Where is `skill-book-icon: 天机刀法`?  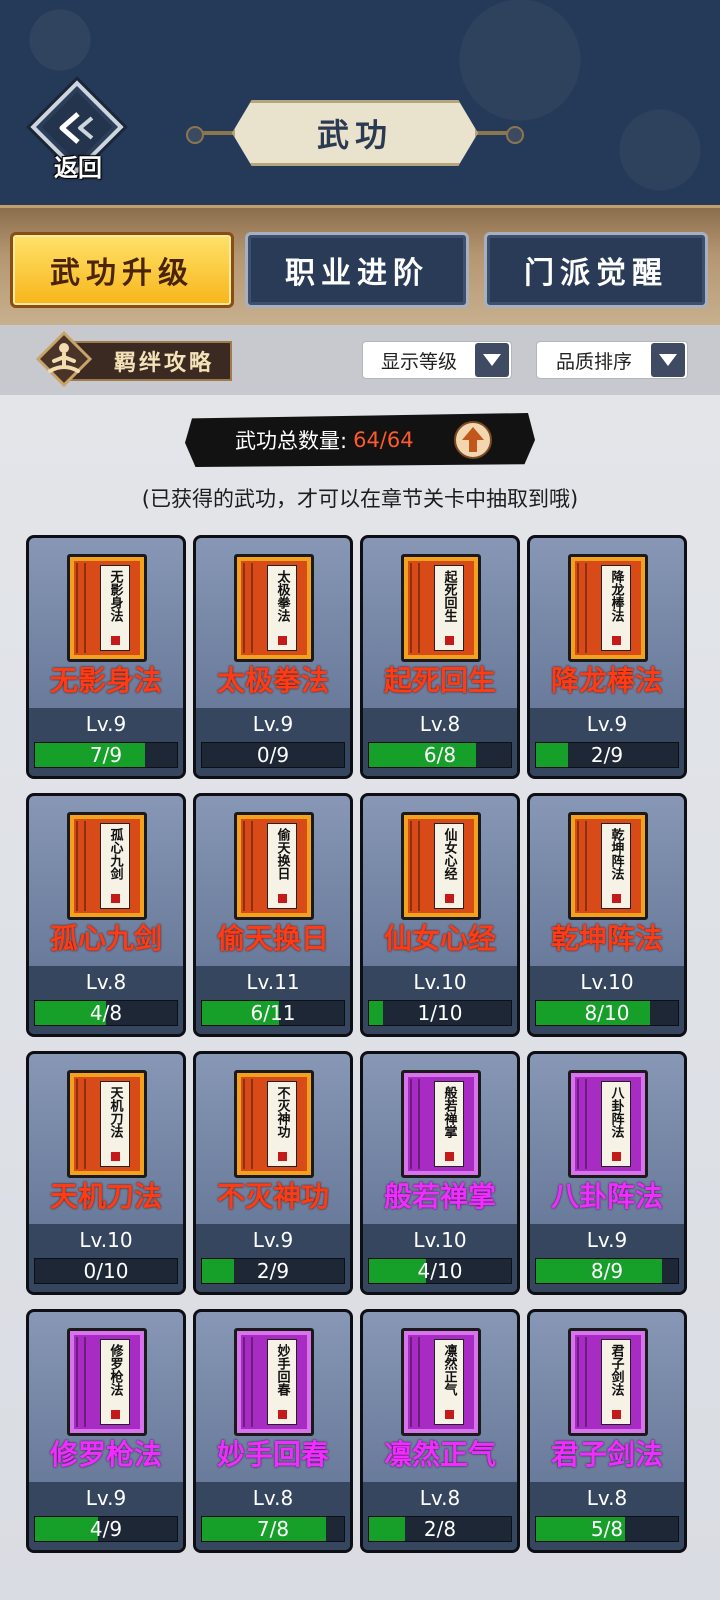 skill-book-icon: 天机刀法 is located at coordinates (107, 1124).